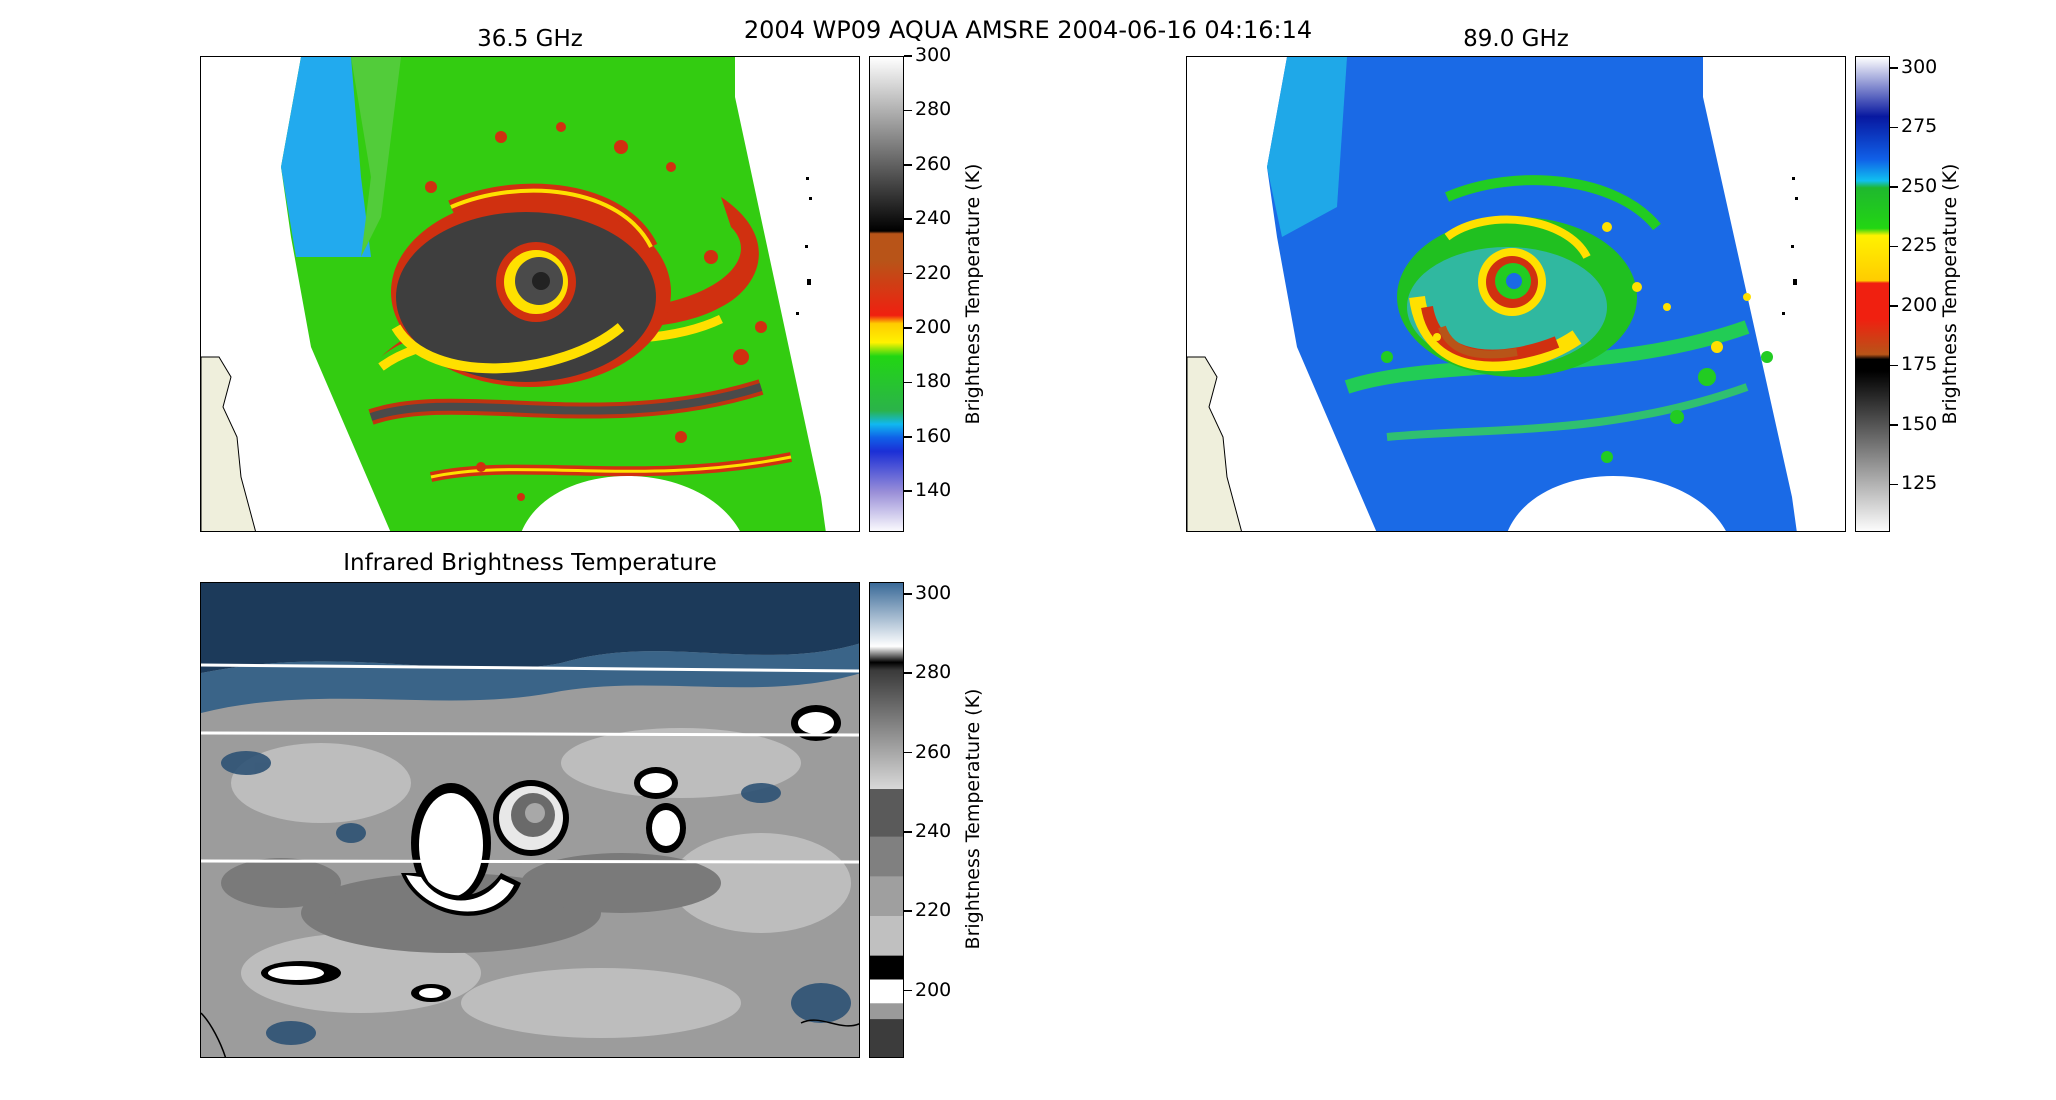 The width and height of the screenshot is (2056, 1100). Describe the element at coordinates (1919, 185) in the screenshot. I see `colorbar-tick-label: 250` at that location.